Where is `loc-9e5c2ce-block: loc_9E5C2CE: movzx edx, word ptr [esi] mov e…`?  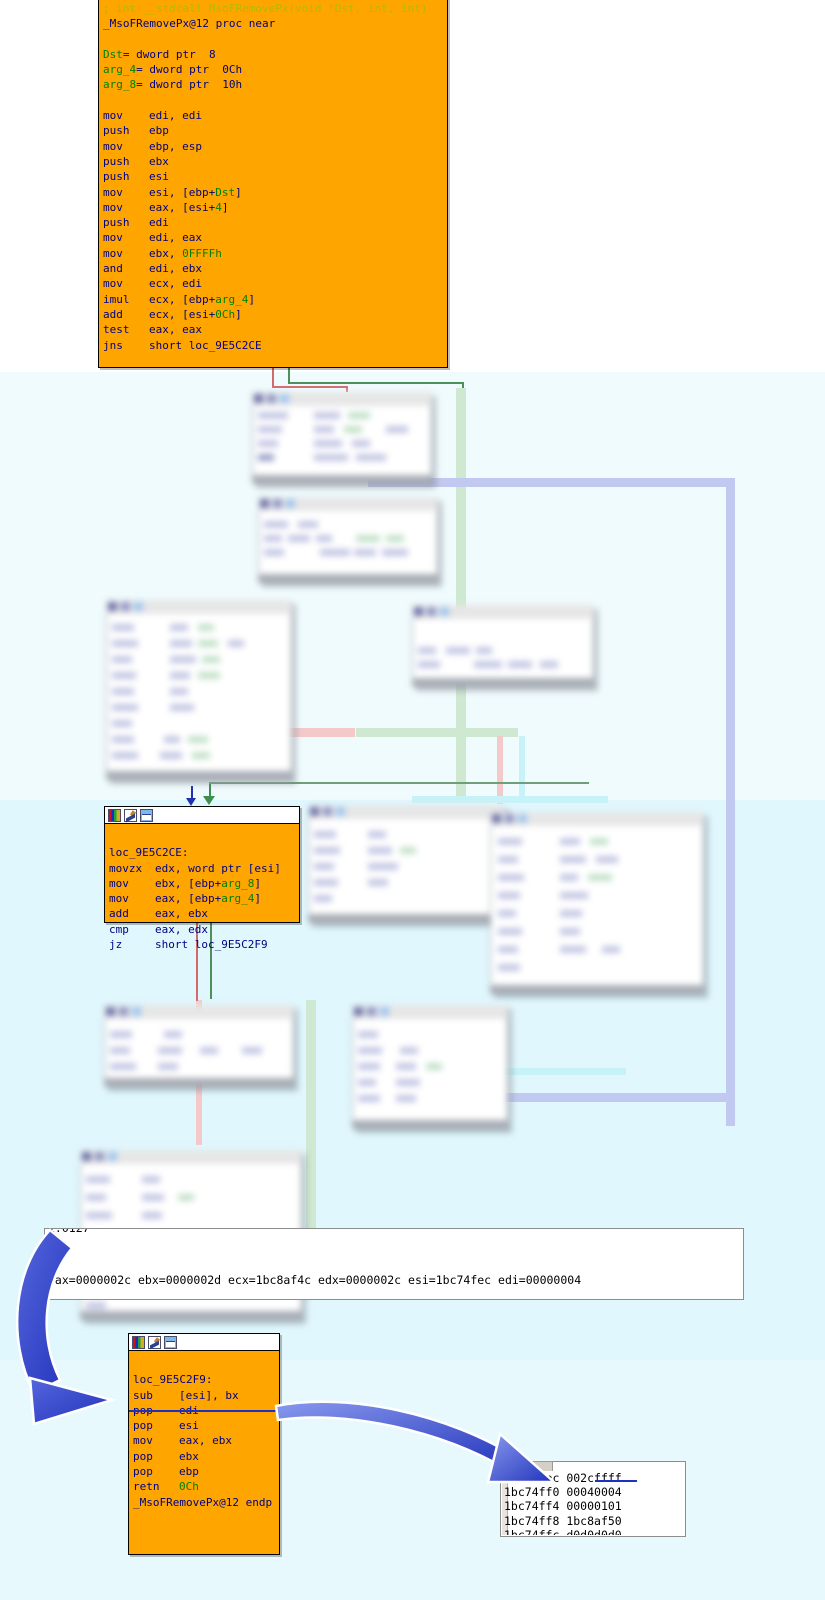 loc-9e5c2ce-block: loc_9E5C2CE: movzx edx, word ptr [esi] mov e… is located at coordinates (202, 878).